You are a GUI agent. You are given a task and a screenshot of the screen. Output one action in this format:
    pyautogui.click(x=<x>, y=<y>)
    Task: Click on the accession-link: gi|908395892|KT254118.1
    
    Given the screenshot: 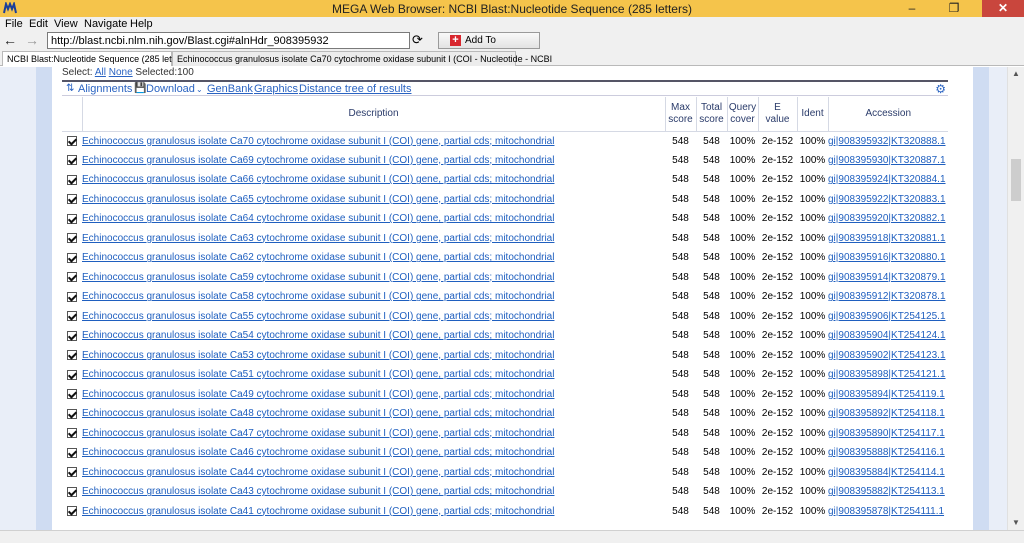 What is the action you would take?
    pyautogui.click(x=886, y=413)
    